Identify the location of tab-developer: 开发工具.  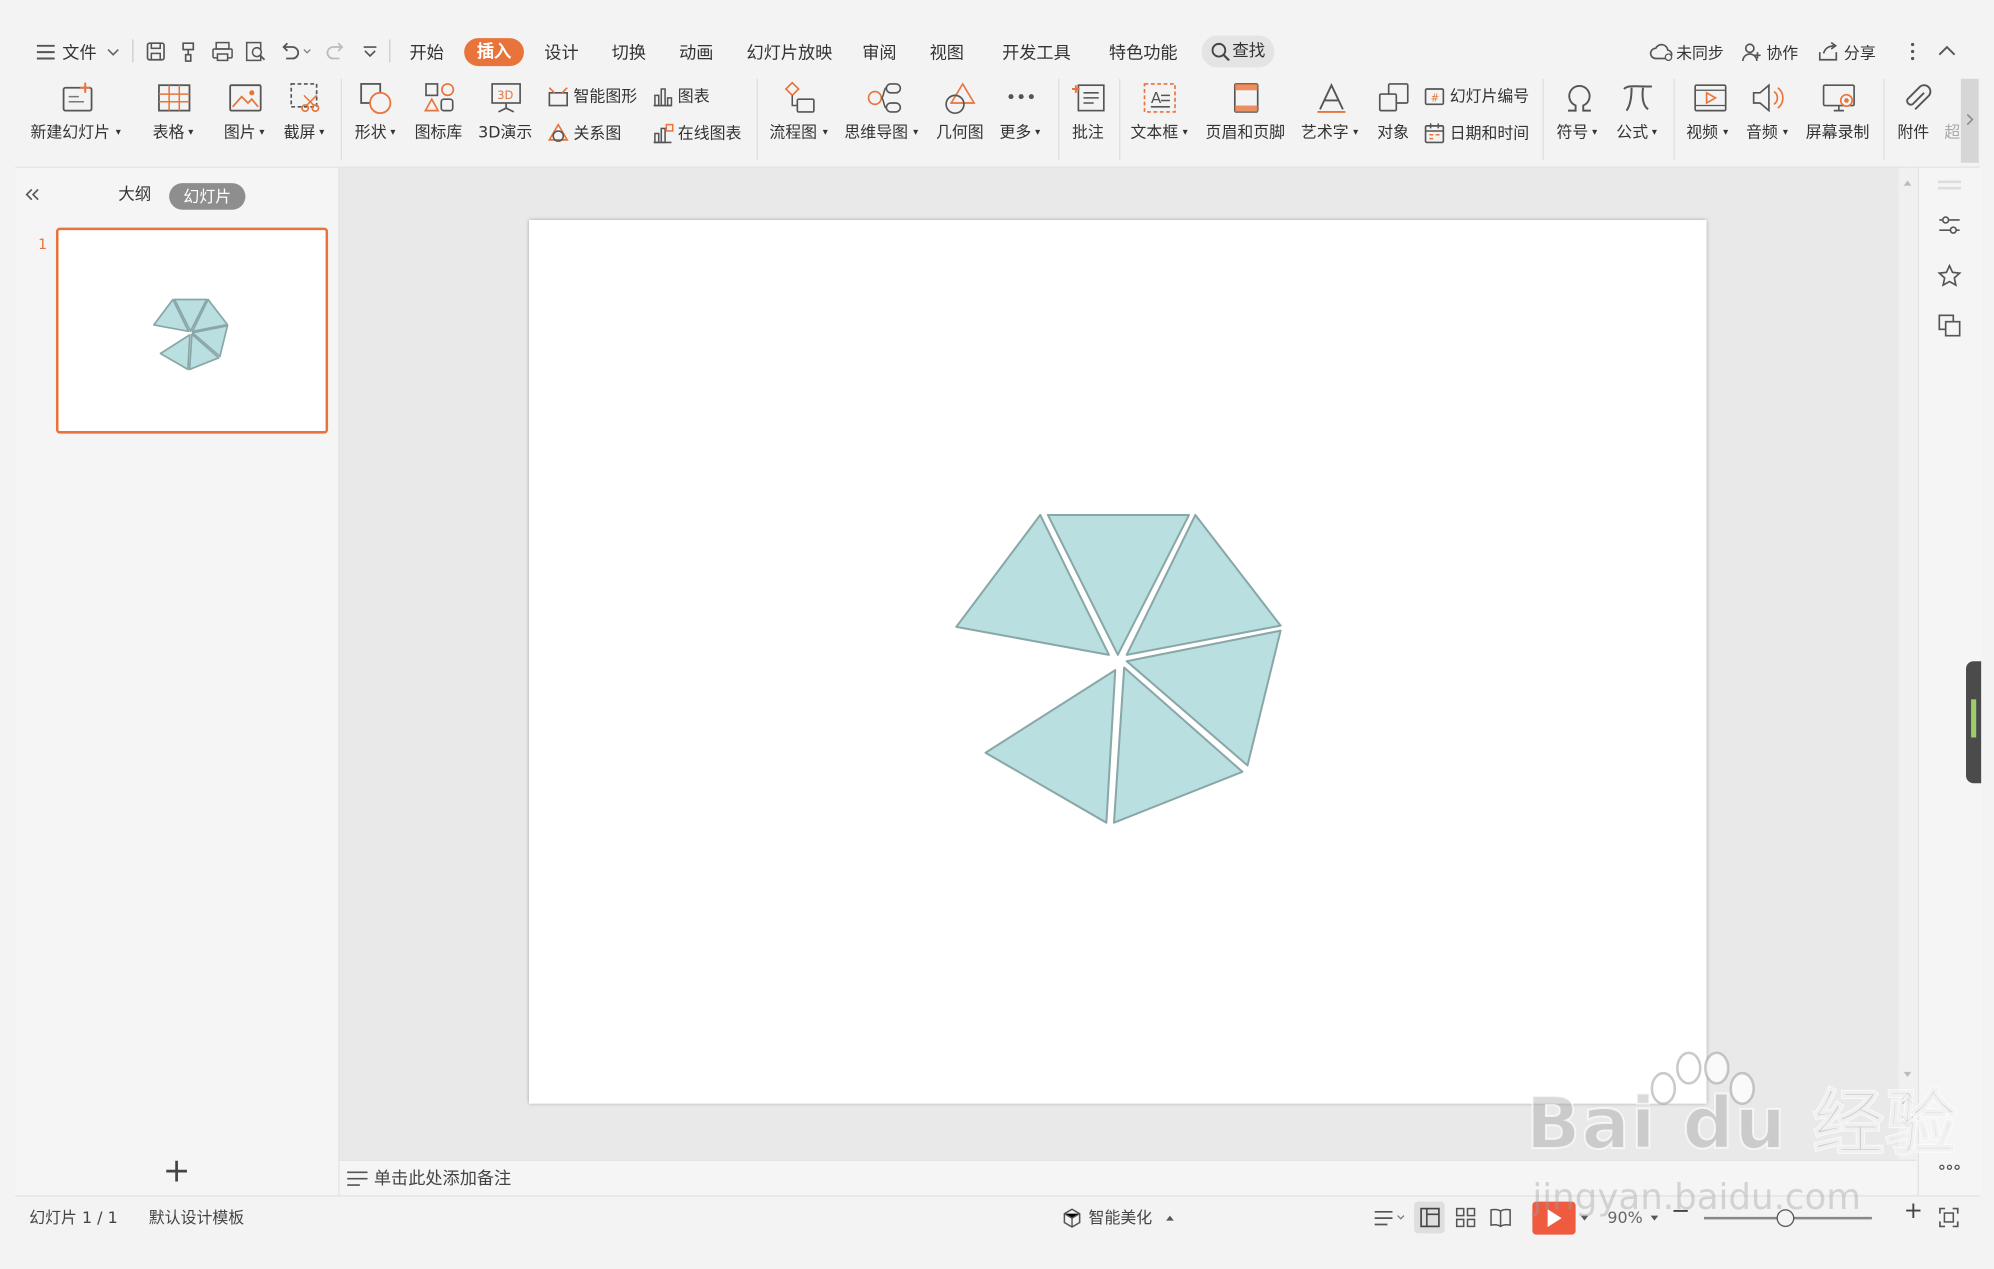
(1036, 53).